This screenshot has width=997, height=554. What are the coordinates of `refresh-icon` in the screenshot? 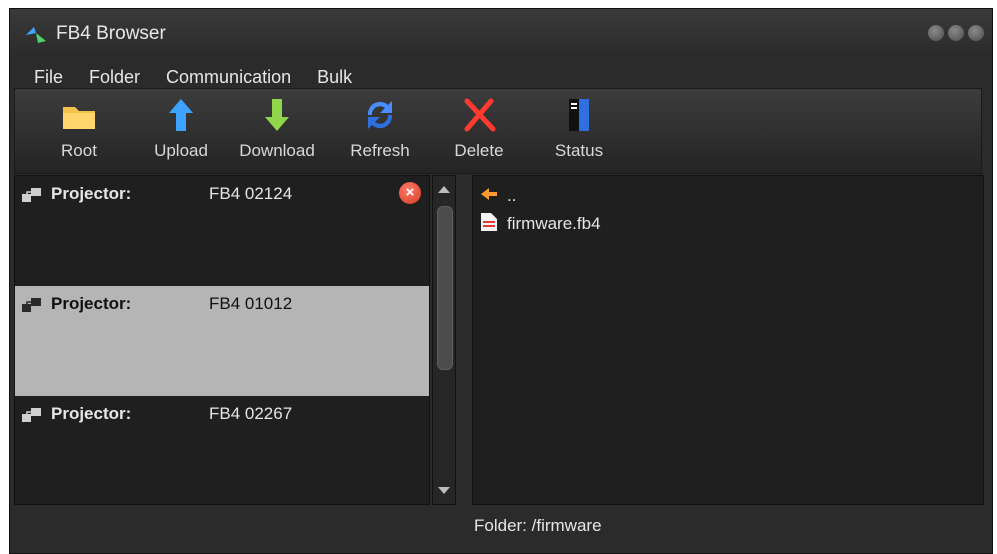 It's located at (380, 115).